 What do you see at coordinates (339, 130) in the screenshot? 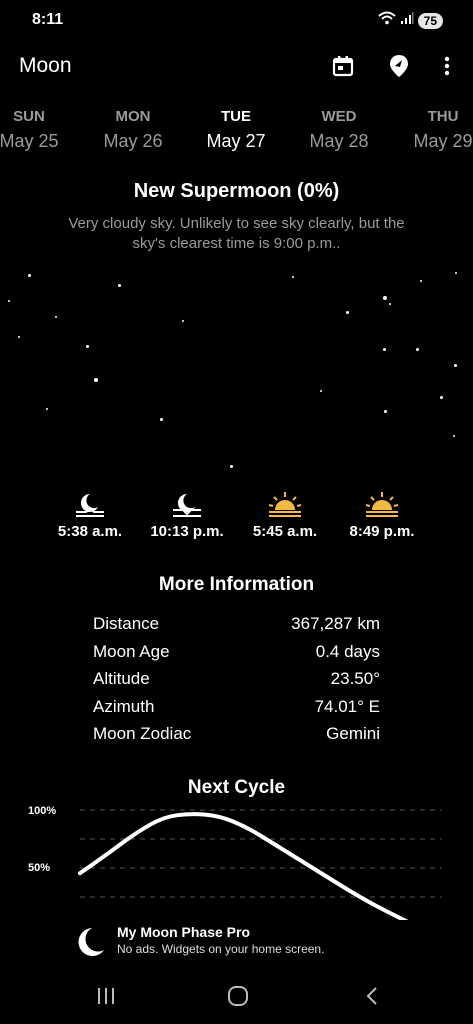
I see `day-tab-wed: WED May 28` at bounding box center [339, 130].